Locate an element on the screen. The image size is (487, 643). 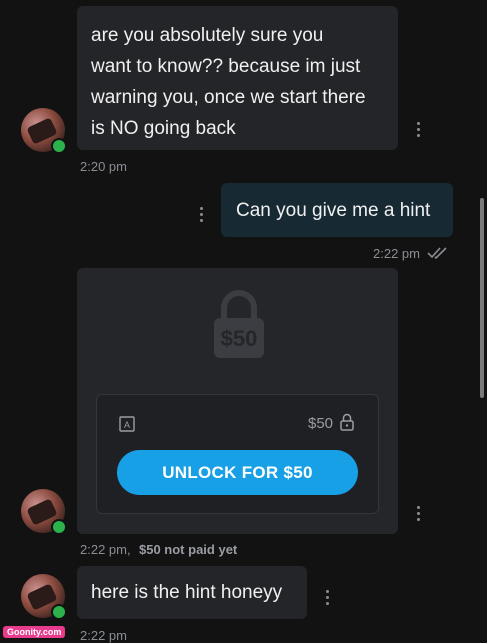
message-text-line: are you absolutely sure you is located at coordinates (207, 35).